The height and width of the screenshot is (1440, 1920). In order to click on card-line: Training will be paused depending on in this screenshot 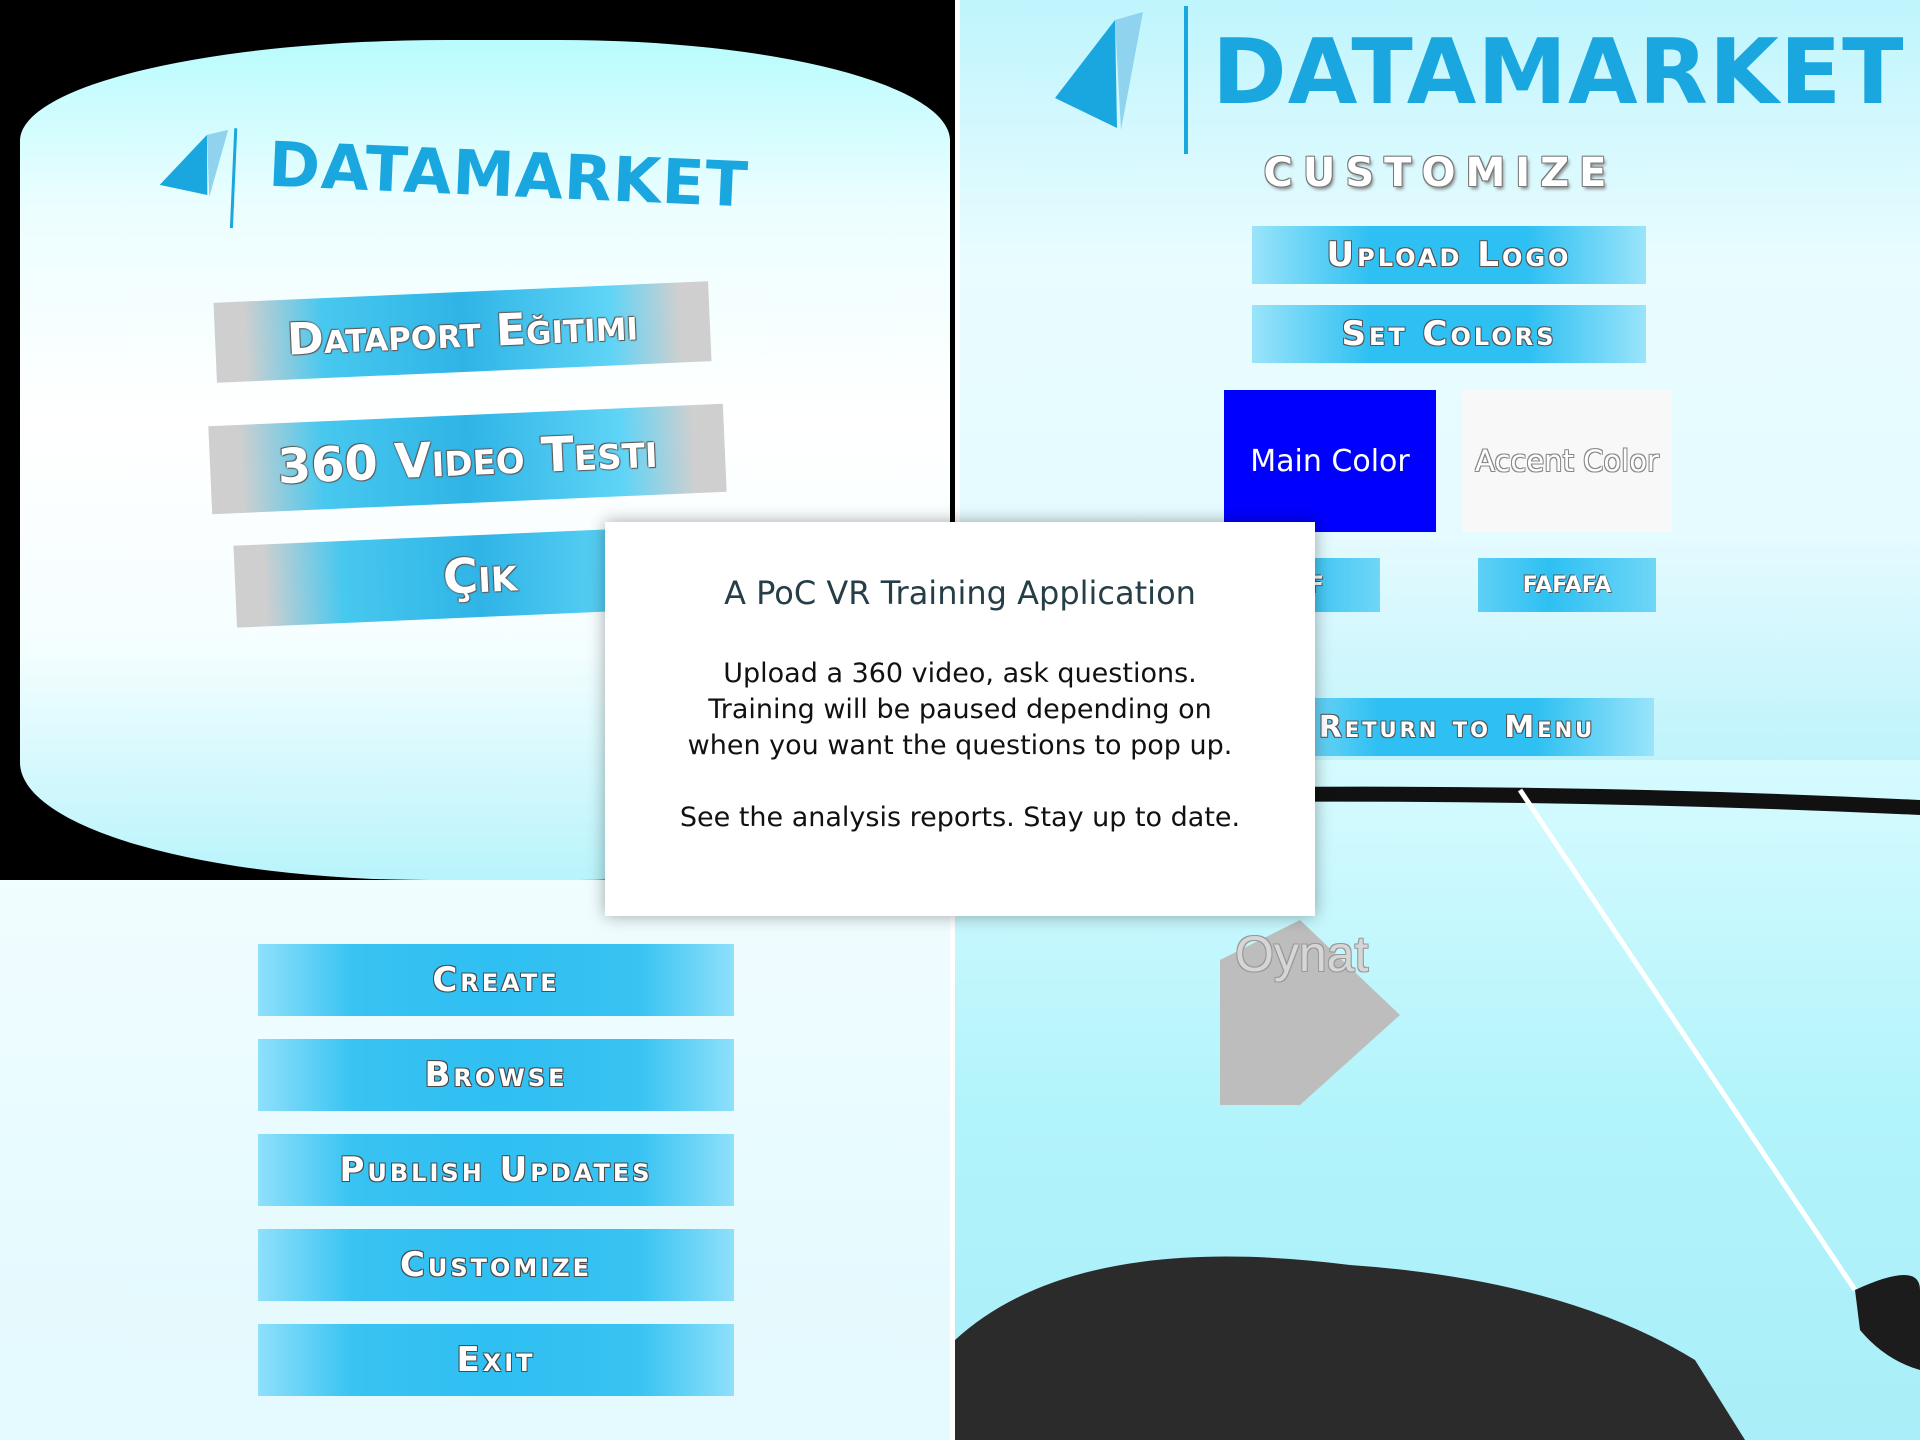, I will do `click(960, 709)`.